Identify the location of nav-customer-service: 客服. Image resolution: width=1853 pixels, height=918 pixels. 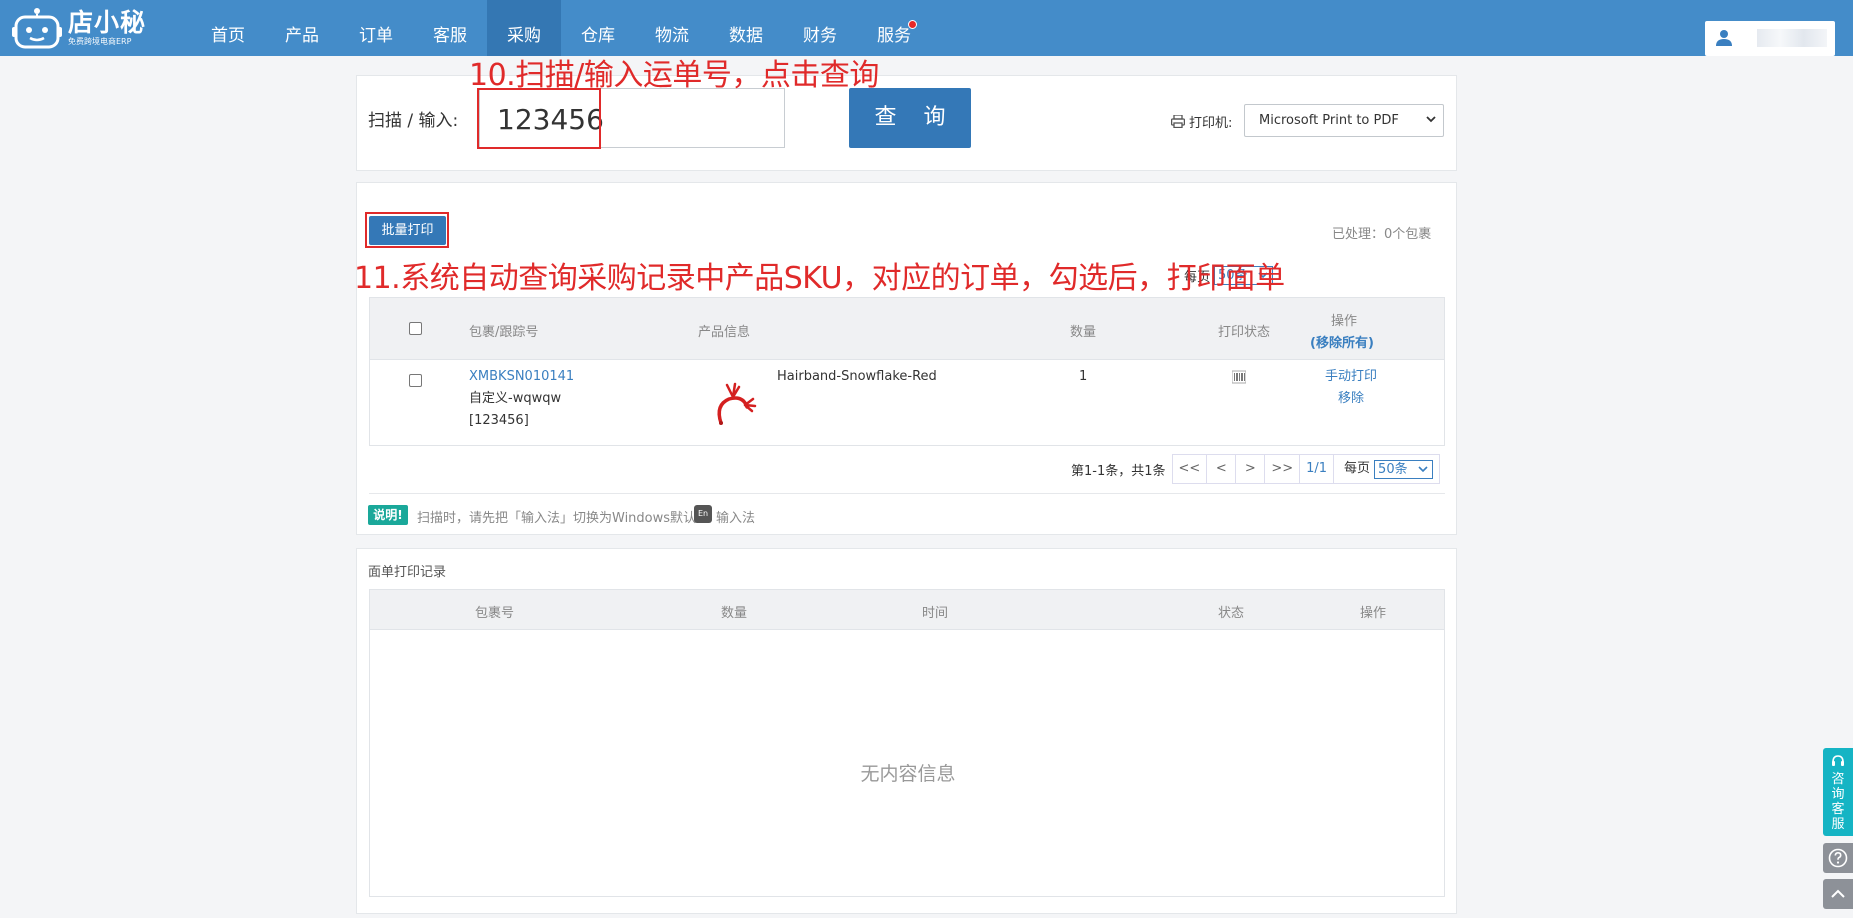
(450, 28).